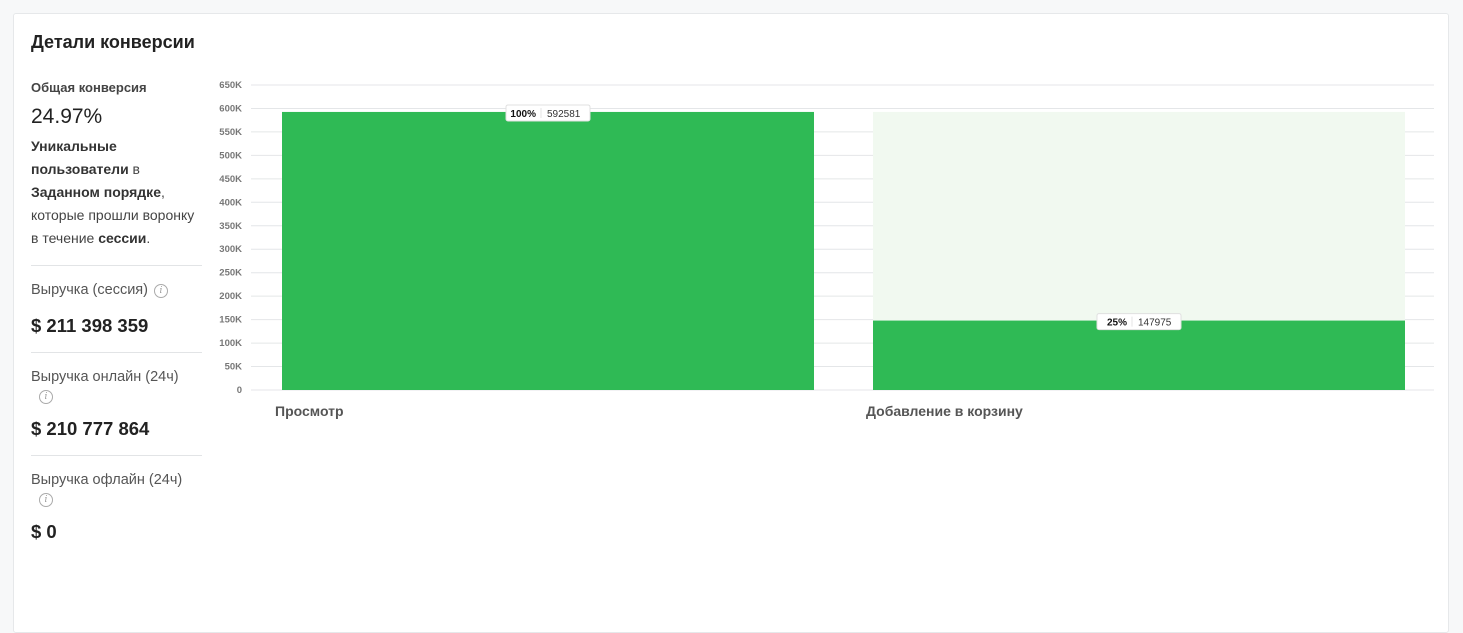 The height and width of the screenshot is (633, 1463). Describe the element at coordinates (230, 108) in the screenshot. I see `y-tick-label: 600K` at that location.